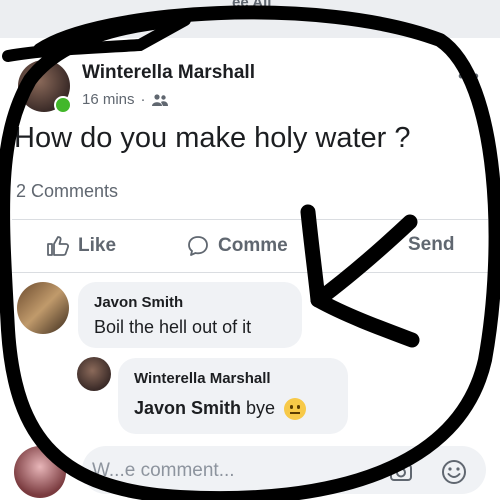 The image size is (500, 500). Describe the element at coordinates (138, 302) in the screenshot. I see `comment-author-name: Javon Smith` at that location.